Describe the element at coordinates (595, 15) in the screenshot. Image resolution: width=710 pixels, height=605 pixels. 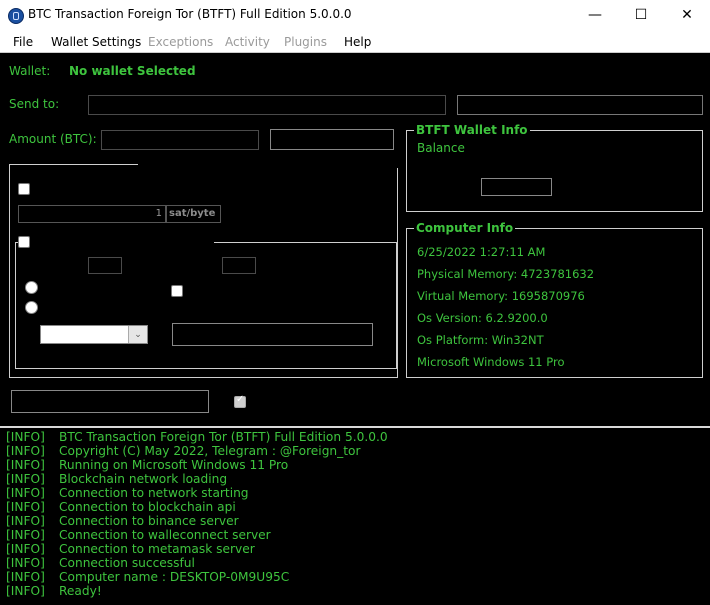
I see `minimize-button: —` at that location.